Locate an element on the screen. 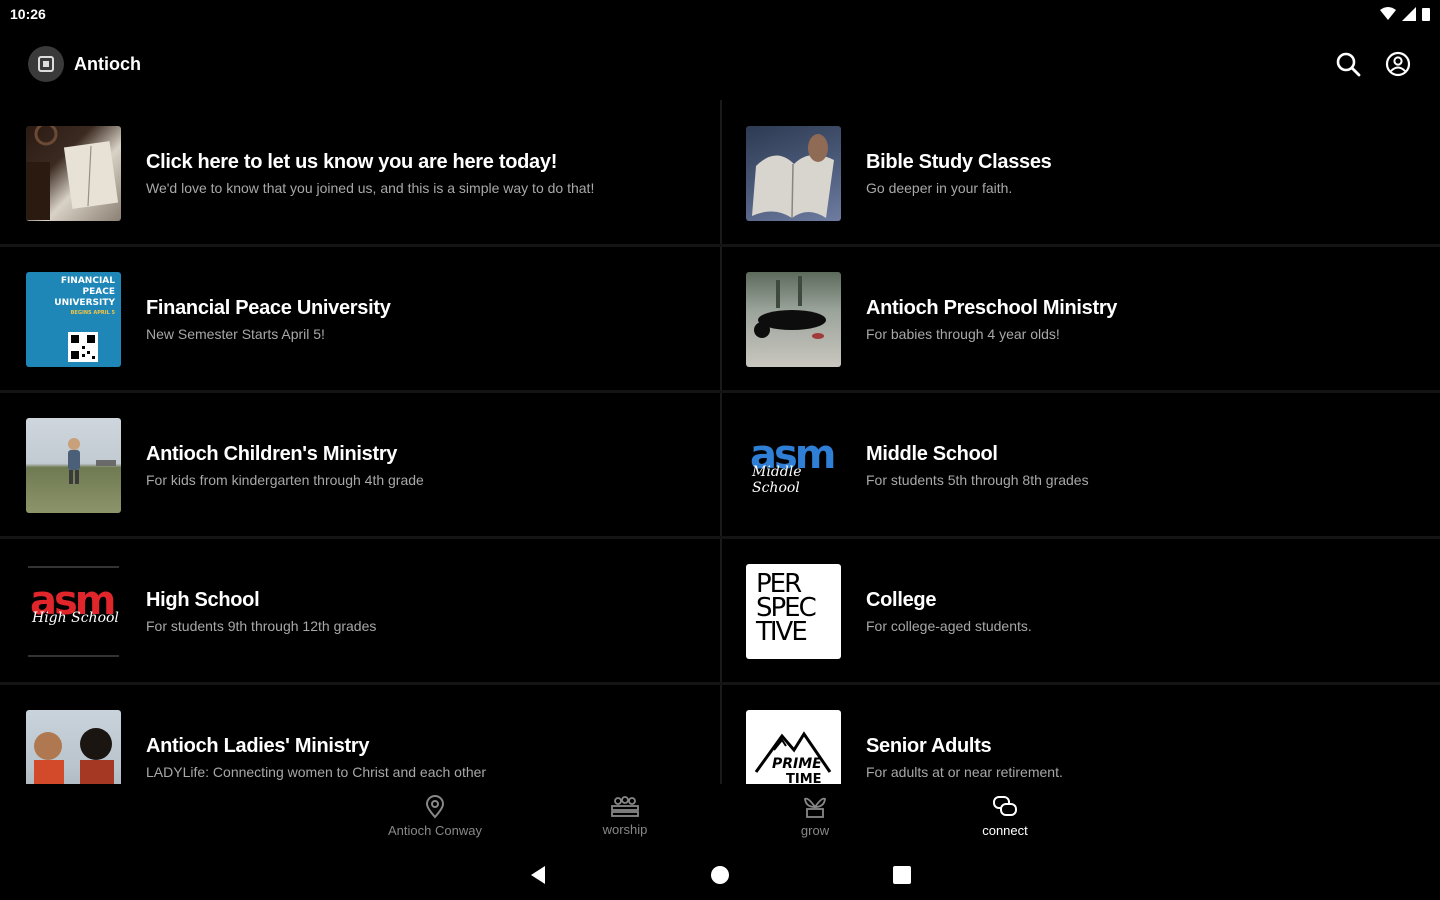  asm-logo-script: High School is located at coordinates (75, 617).